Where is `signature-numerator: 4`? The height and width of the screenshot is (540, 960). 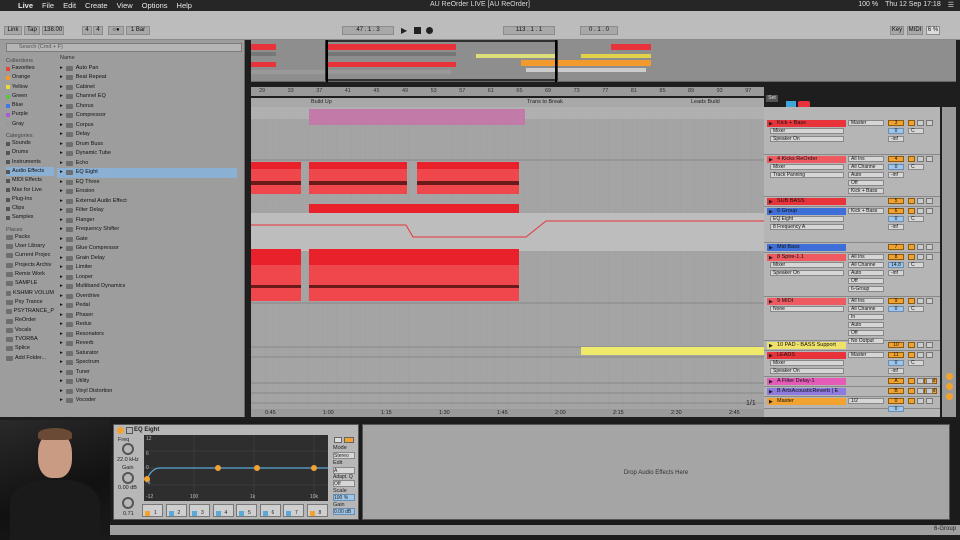
signature-numerator: 4 is located at coordinates (87, 30).